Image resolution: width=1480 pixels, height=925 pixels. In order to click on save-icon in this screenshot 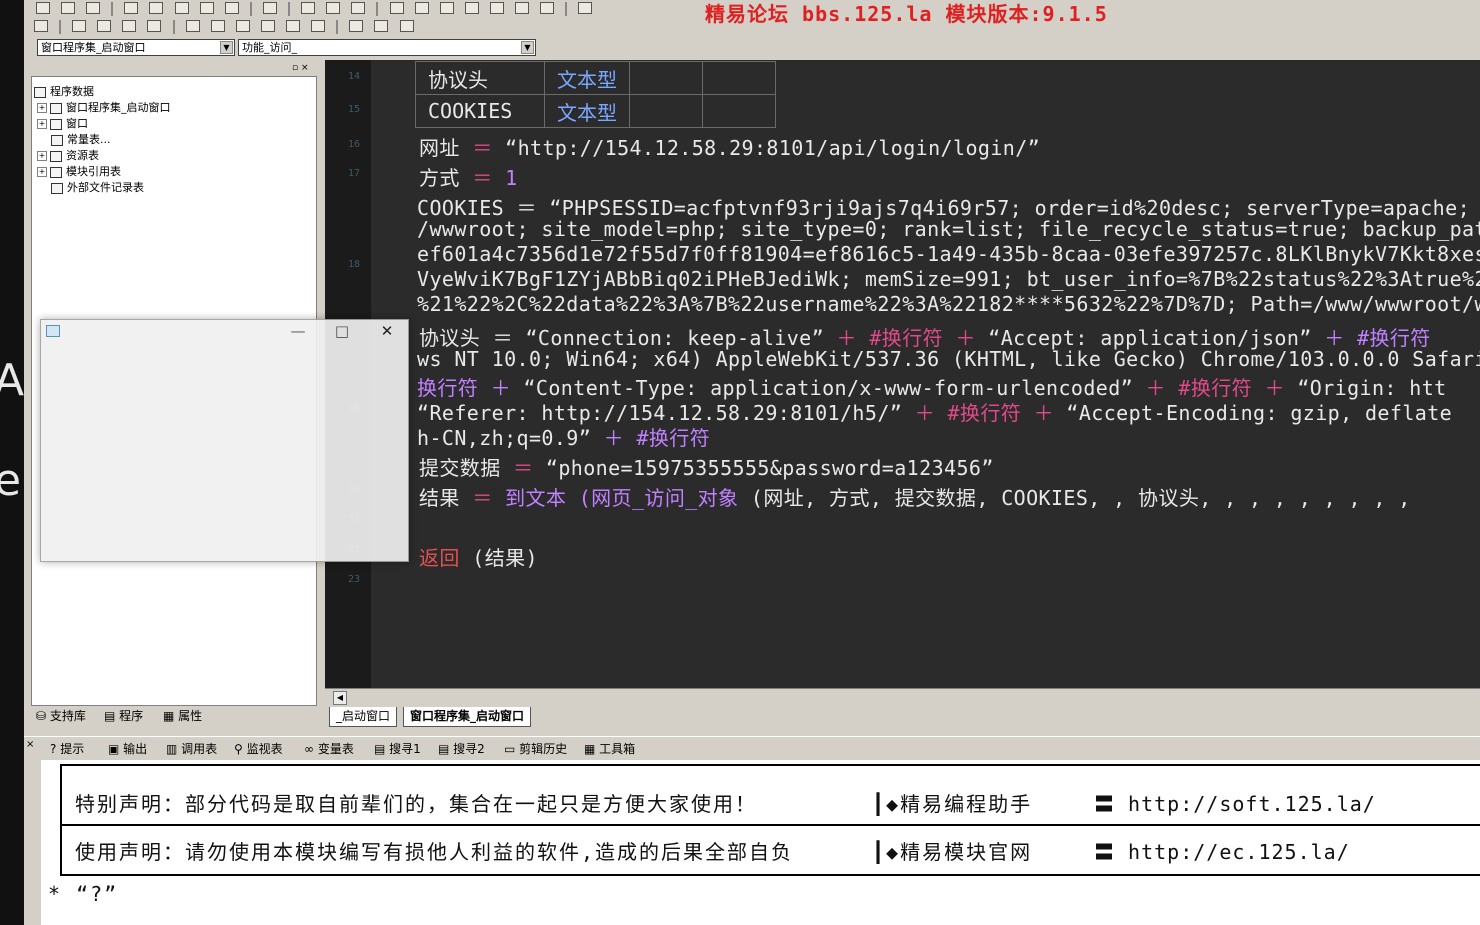, I will do `click(93, 8)`.